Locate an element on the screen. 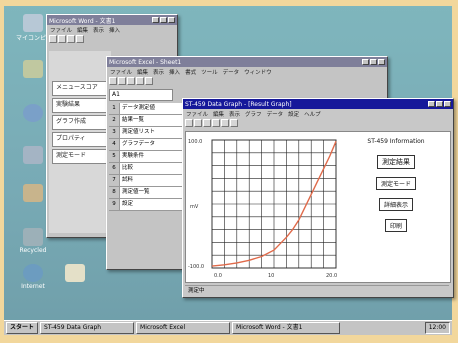  task-button: ST-459 Data Graph is located at coordinates (87, 328).